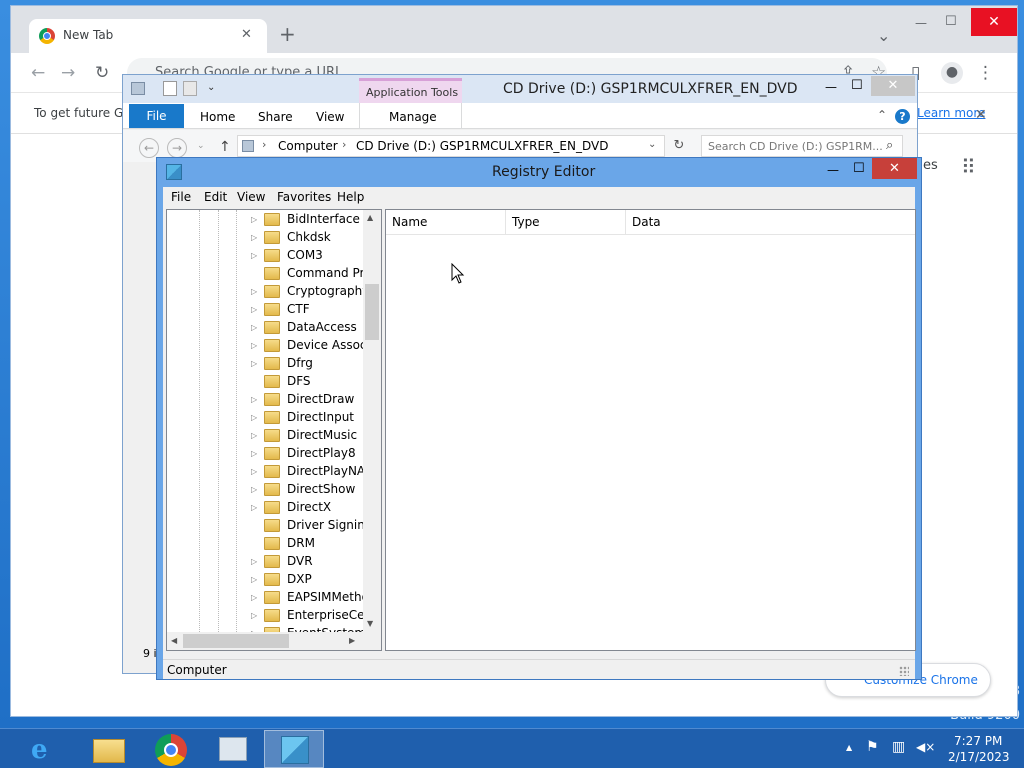 Image resolution: width=1024 pixels, height=768 pixels. I want to click on task-manager-icon, so click(233, 749).